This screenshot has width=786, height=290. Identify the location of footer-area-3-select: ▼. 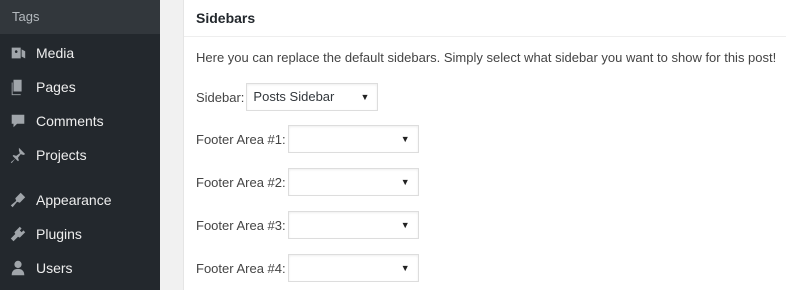
(353, 225).